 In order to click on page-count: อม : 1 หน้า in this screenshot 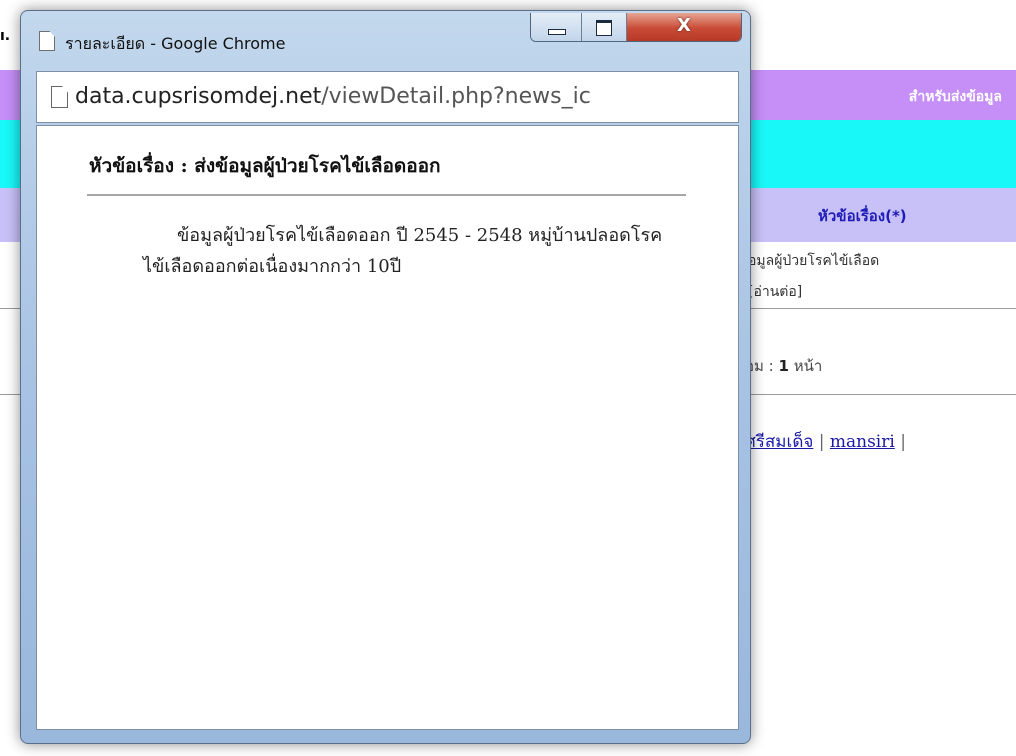, I will do `click(783, 366)`.